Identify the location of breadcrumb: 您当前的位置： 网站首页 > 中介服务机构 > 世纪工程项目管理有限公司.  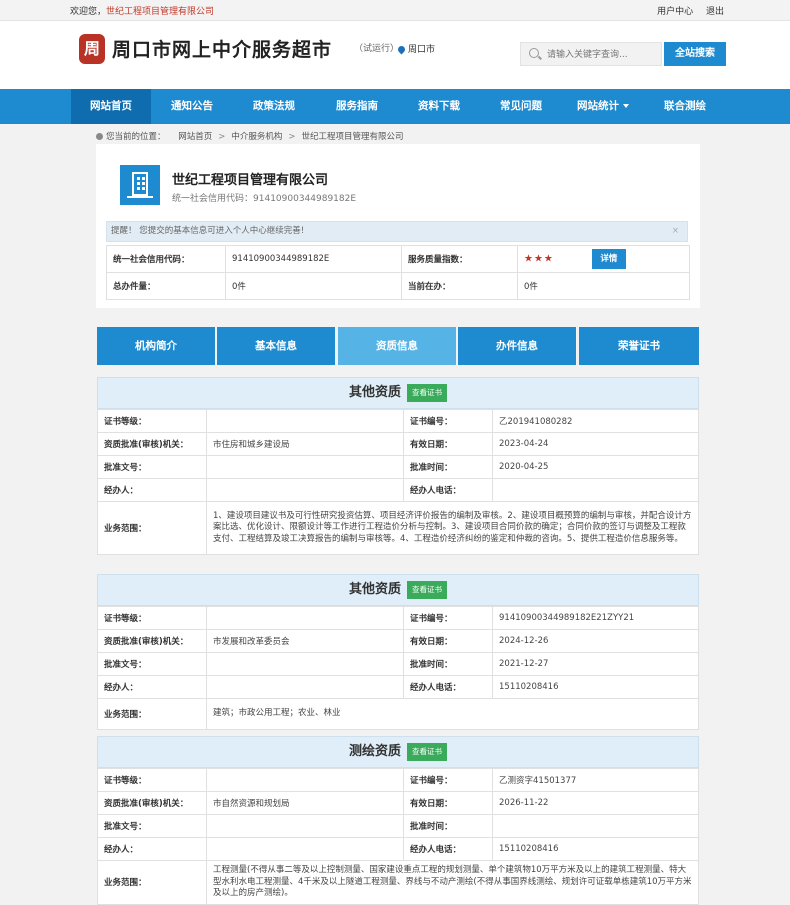
(250, 136).